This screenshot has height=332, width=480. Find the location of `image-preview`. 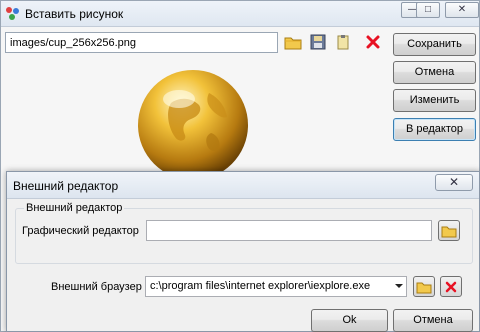

image-preview is located at coordinates (193, 125).